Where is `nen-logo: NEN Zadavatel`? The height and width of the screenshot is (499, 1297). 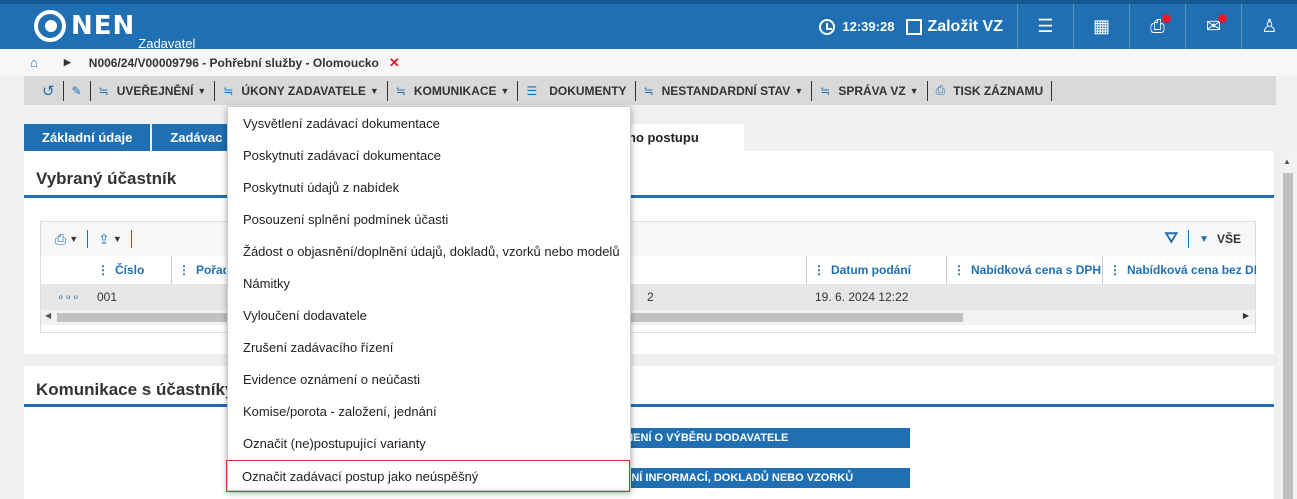
nen-logo: NEN Zadavatel is located at coordinates (114, 30).